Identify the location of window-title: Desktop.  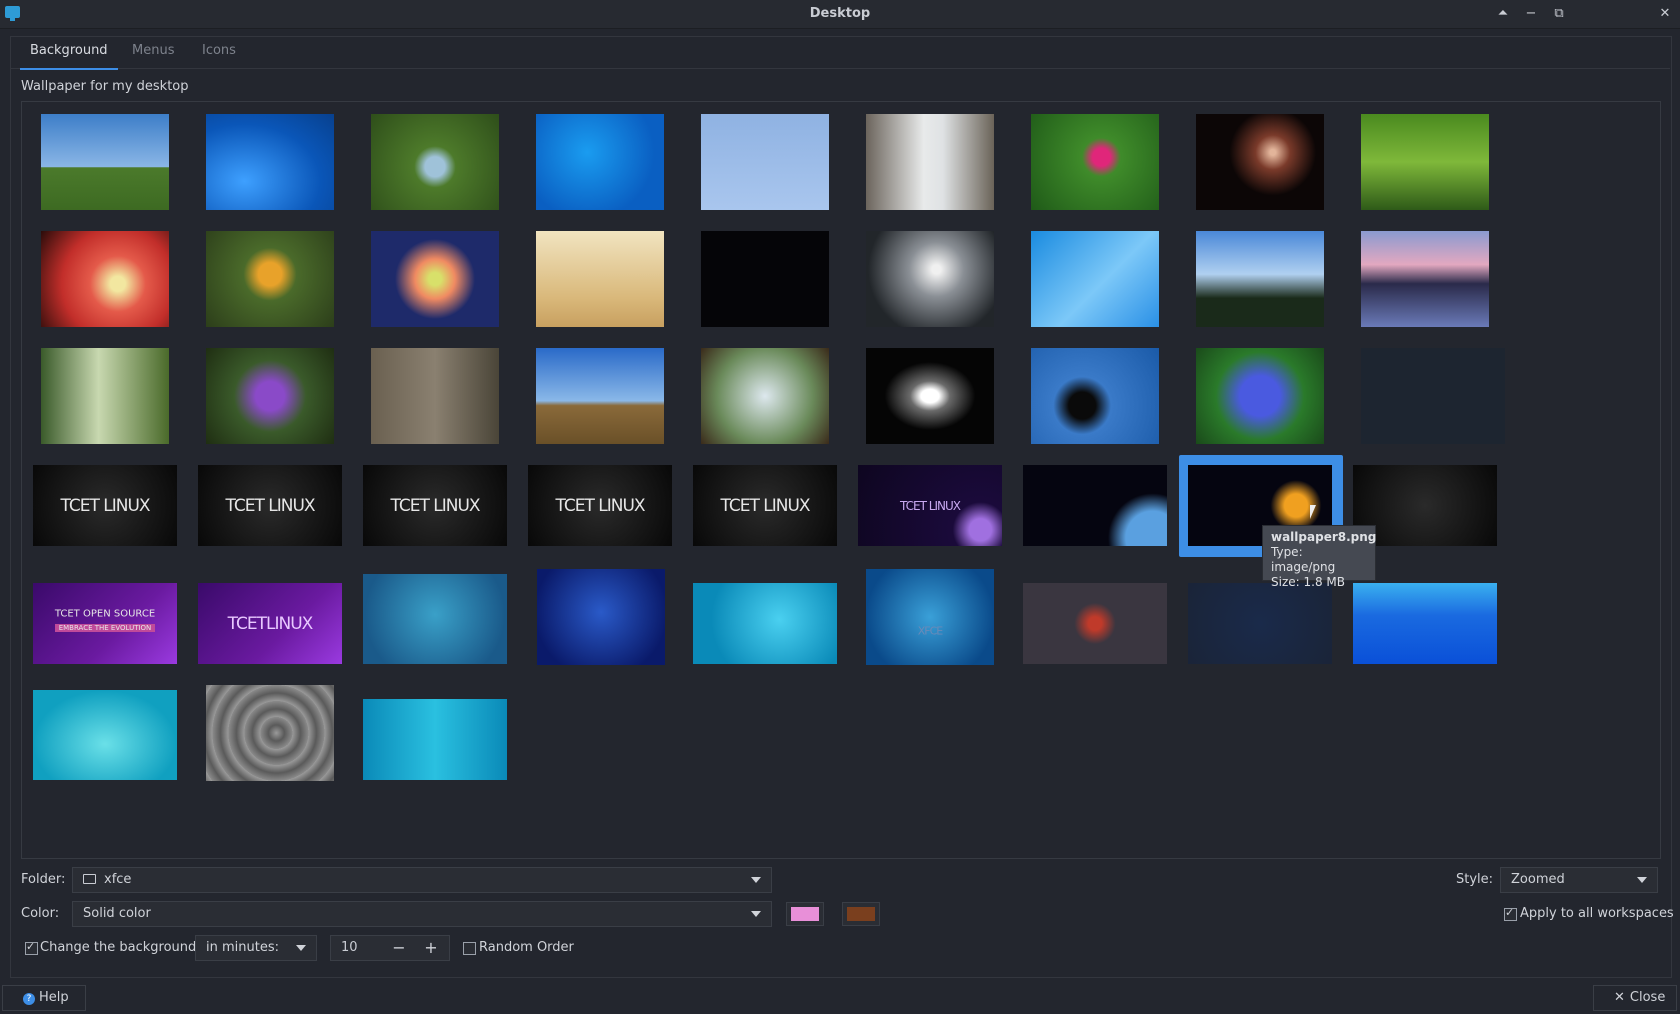
(840, 13).